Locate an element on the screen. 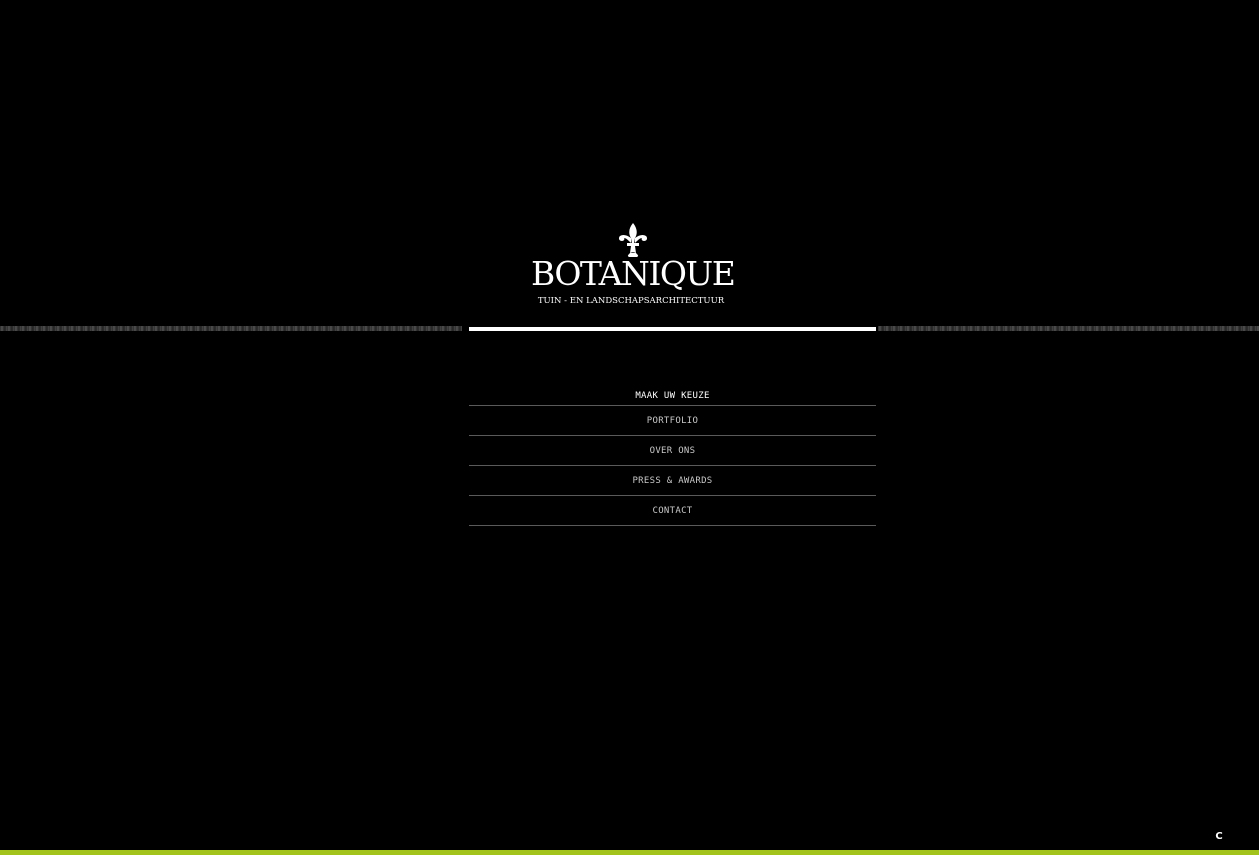  fleur-de-lis-icon is located at coordinates (633, 240).